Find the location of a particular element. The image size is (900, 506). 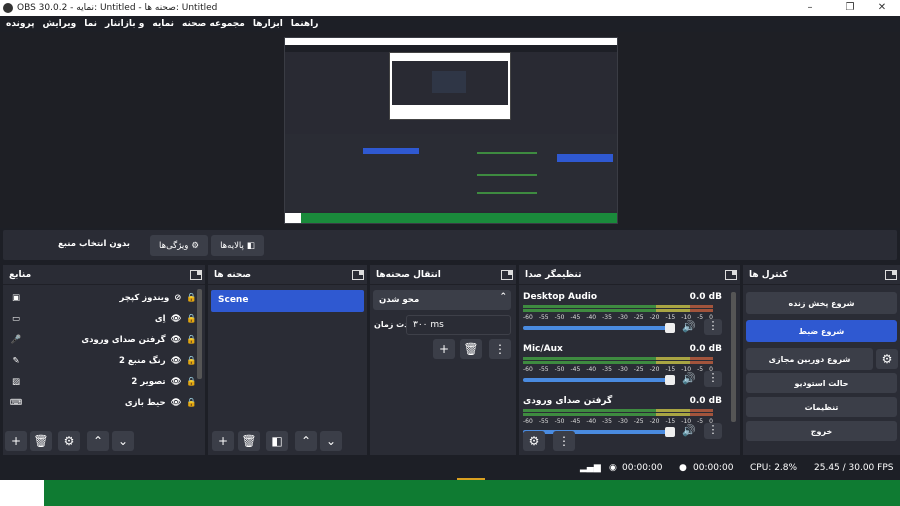

network-icon: ▂▄▆ is located at coordinates (590, 468).